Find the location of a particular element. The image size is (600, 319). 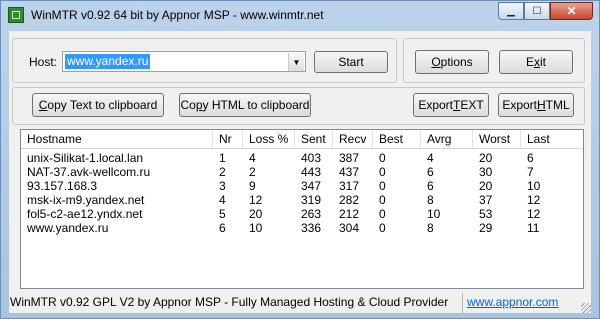

column-header: Last is located at coordinates (552, 139).